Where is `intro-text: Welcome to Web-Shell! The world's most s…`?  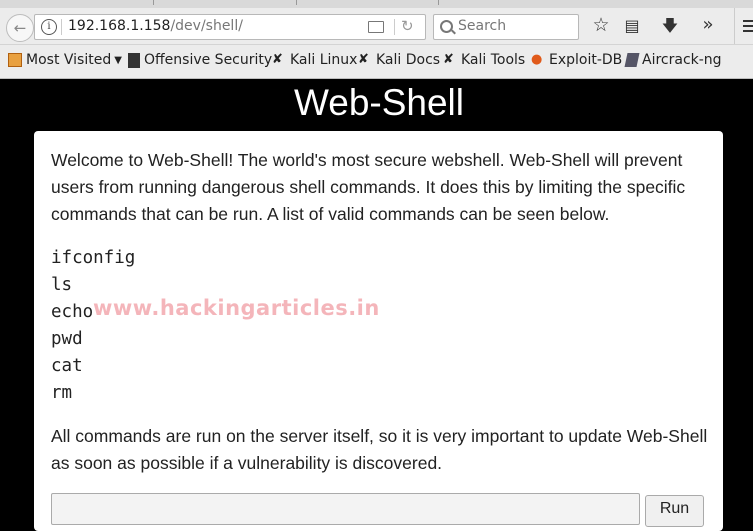 intro-text: Welcome to Web-Shell! The world's most s… is located at coordinates (368, 187).